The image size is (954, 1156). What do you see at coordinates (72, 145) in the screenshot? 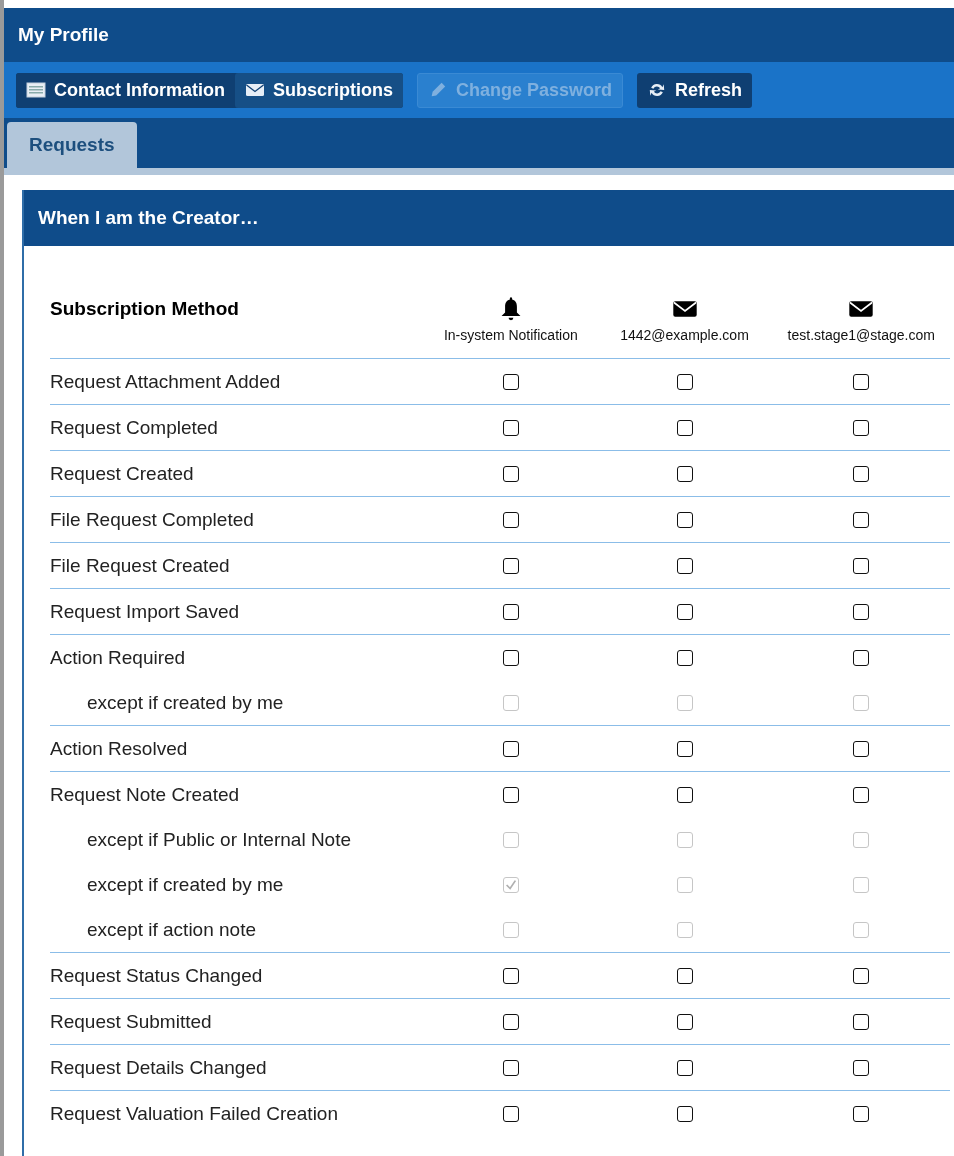
I see `tab: Requests` at bounding box center [72, 145].